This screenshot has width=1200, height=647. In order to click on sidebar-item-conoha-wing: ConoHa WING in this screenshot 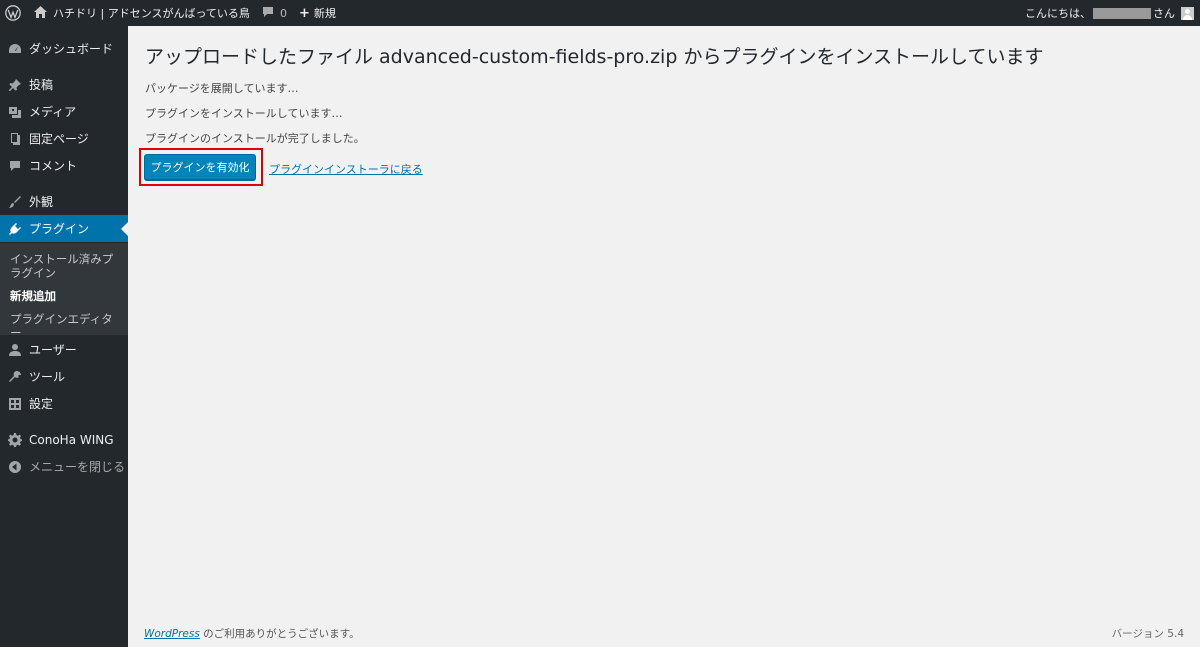, I will do `click(64, 439)`.